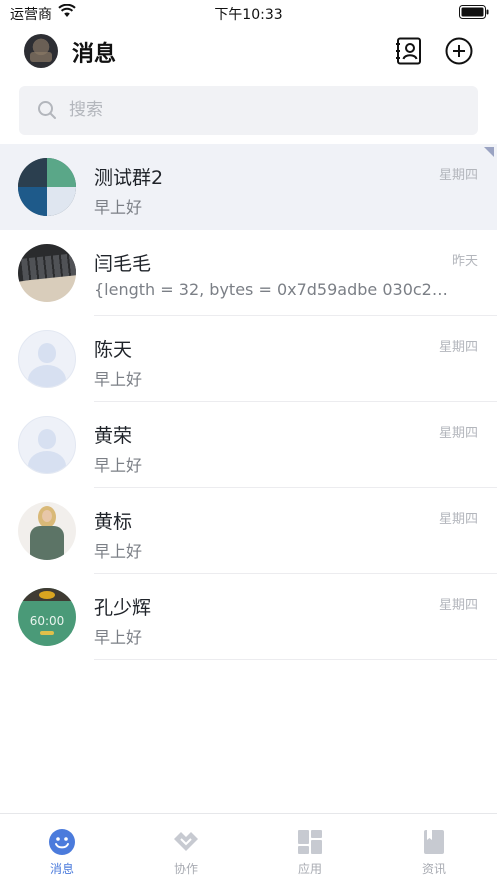 This screenshot has width=497, height=883. I want to click on tab-apps: 应用, so click(310, 848).